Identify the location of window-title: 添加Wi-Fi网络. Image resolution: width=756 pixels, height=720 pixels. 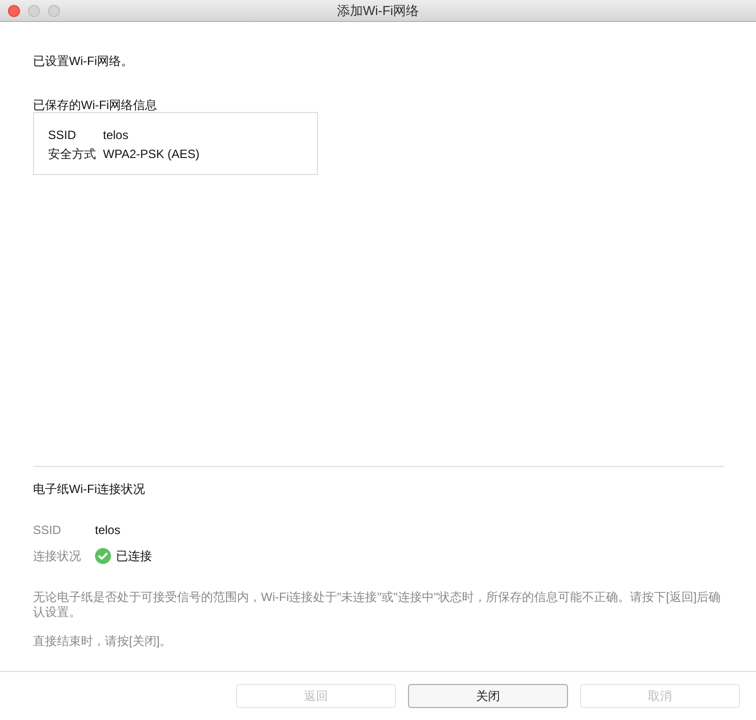
(378, 11).